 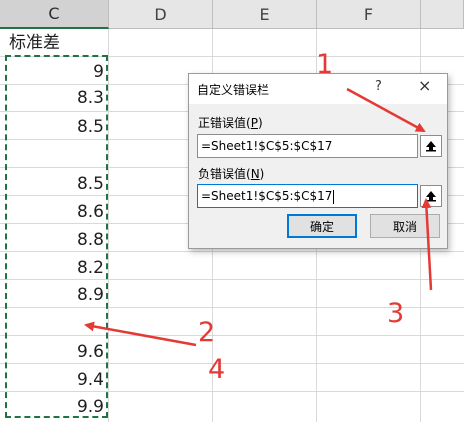 What do you see at coordinates (396, 313) in the screenshot?
I see `annotation-3: 3` at bounding box center [396, 313].